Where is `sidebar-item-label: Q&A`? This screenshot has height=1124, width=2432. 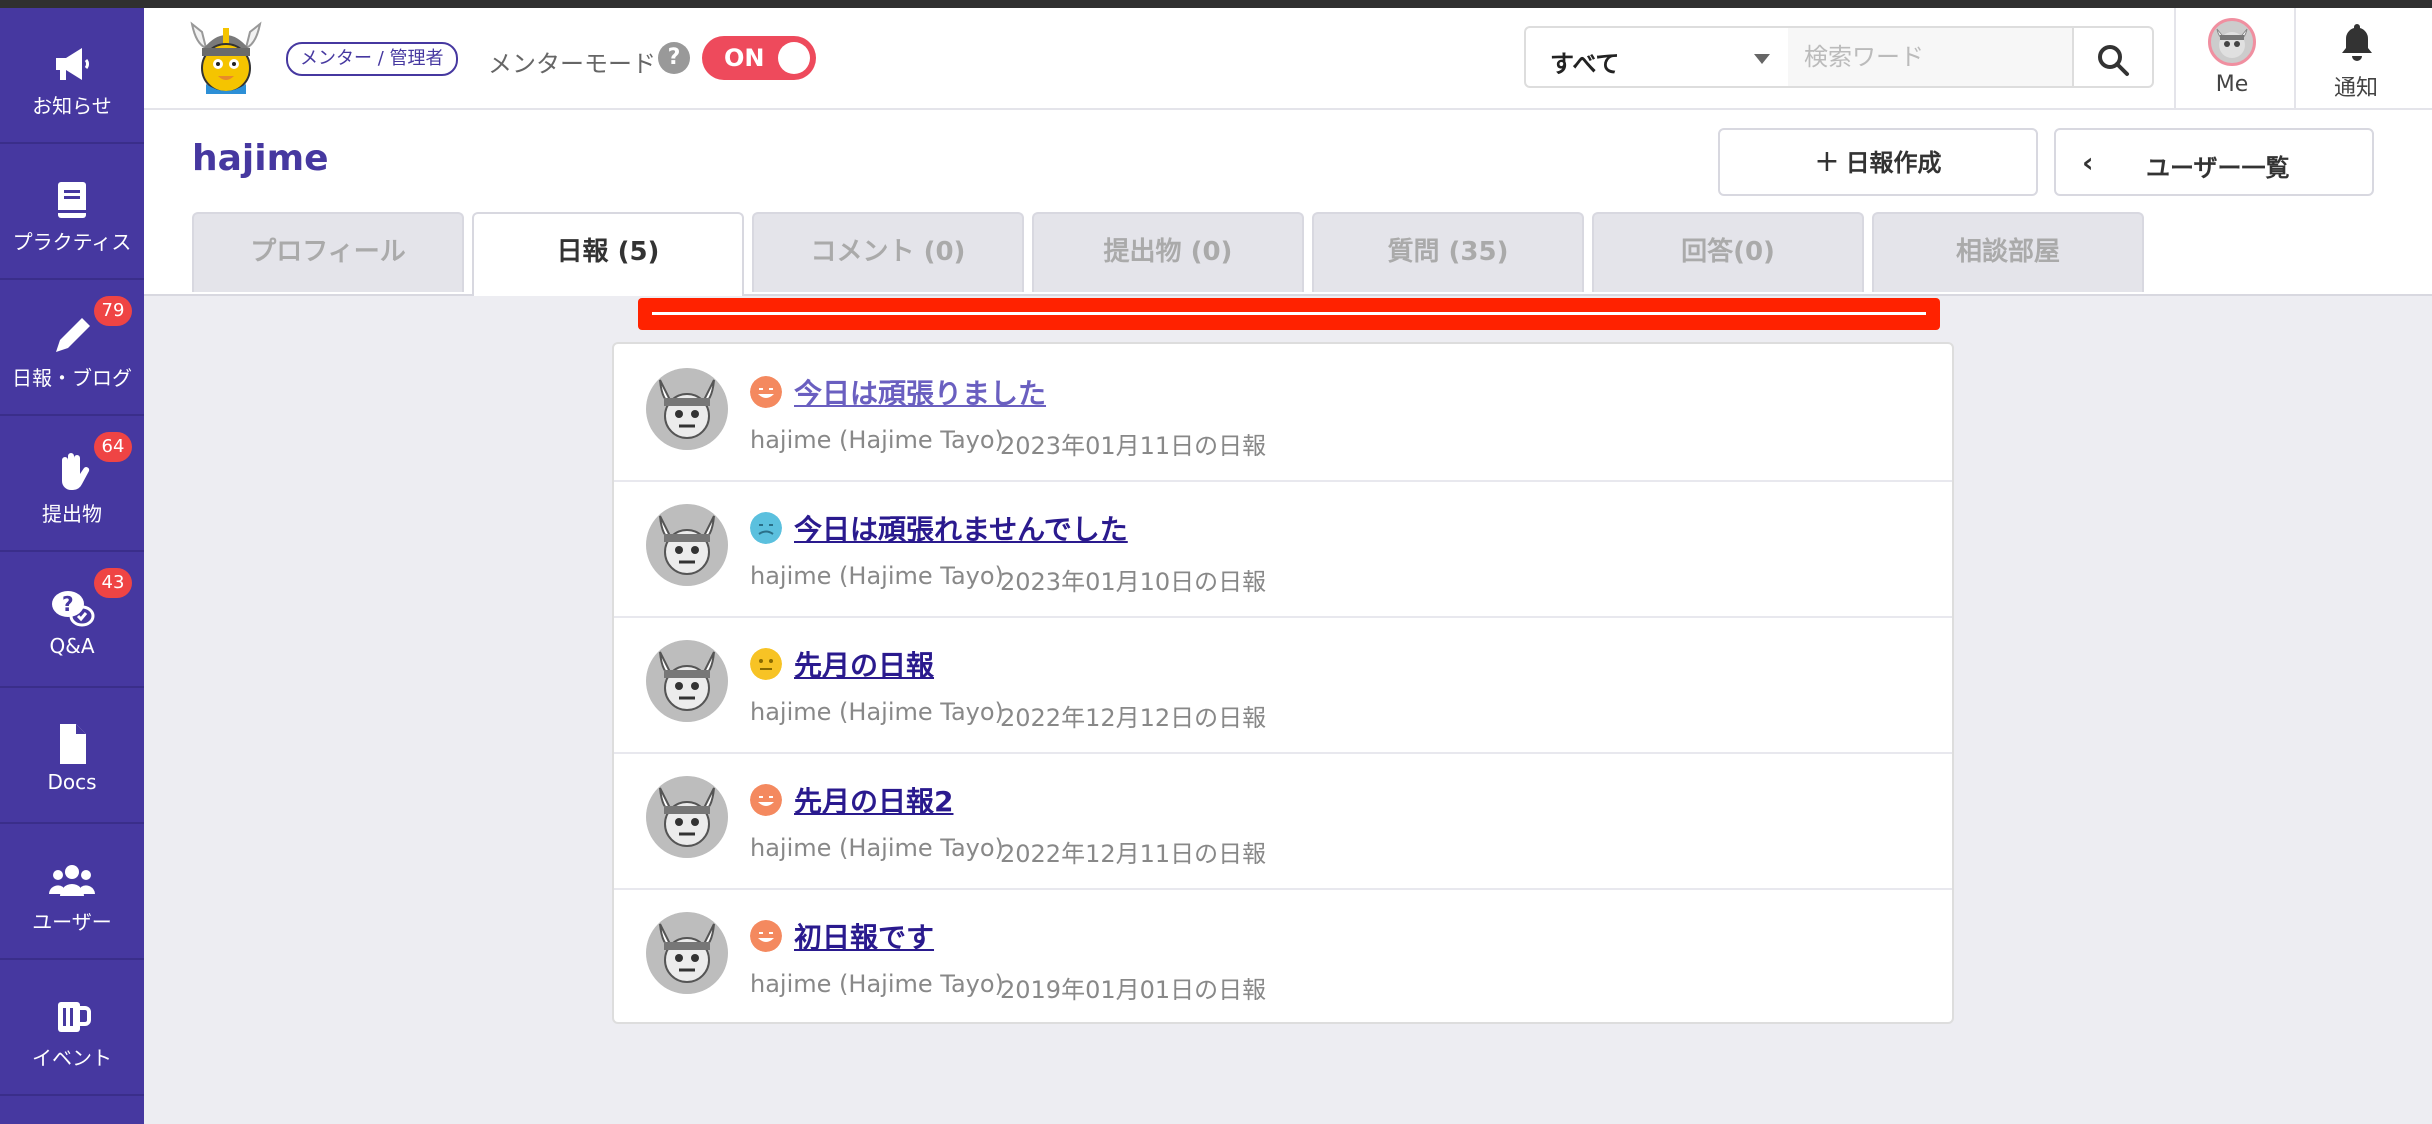
sidebar-item-label: Q&A is located at coordinates (72, 646).